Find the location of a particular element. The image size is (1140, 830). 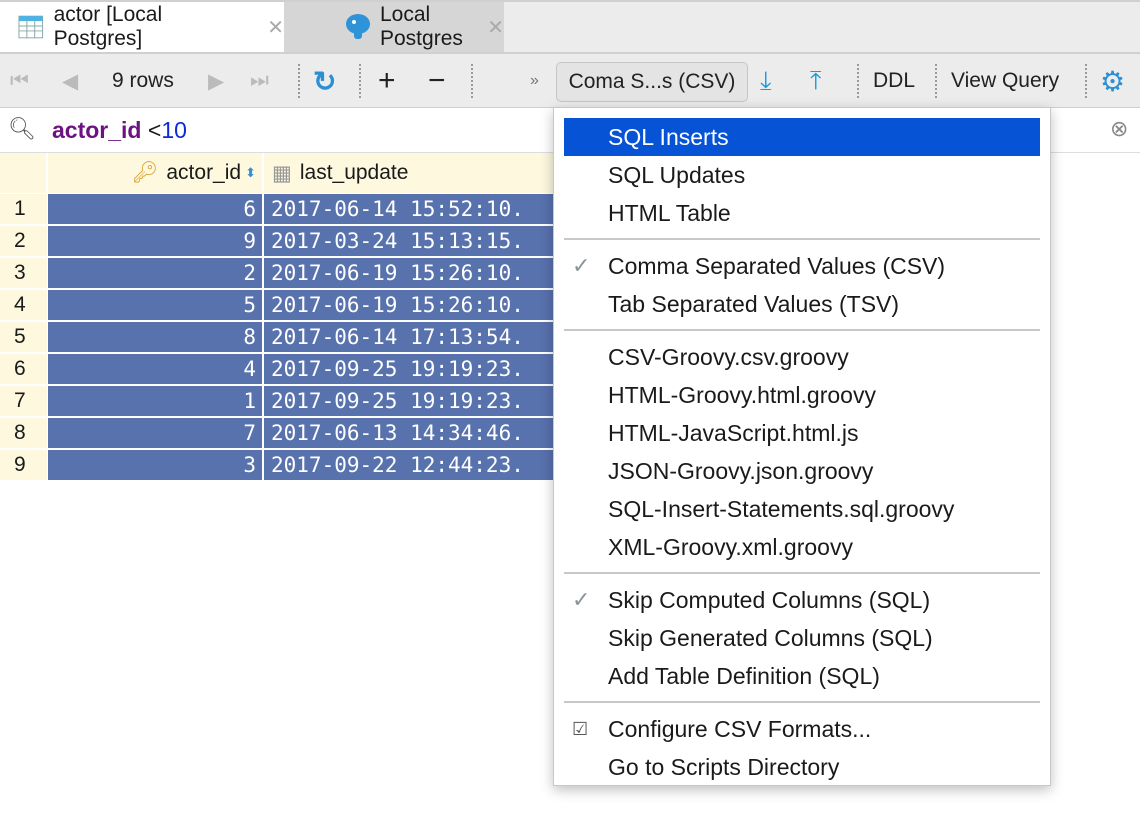

table-row: 7 1 2017-09-25 19:19:23. is located at coordinates (280, 401).